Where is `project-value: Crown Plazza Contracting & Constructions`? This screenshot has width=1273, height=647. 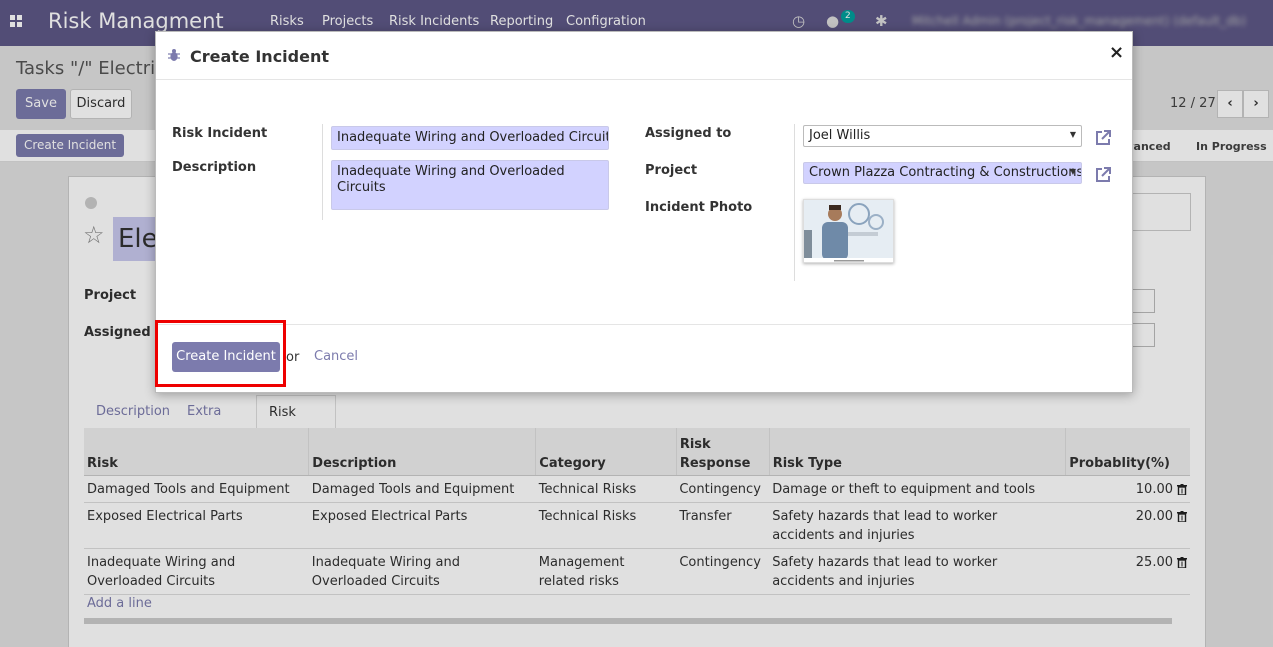 project-value: Crown Plazza Contracting & Constructions is located at coordinates (945, 172).